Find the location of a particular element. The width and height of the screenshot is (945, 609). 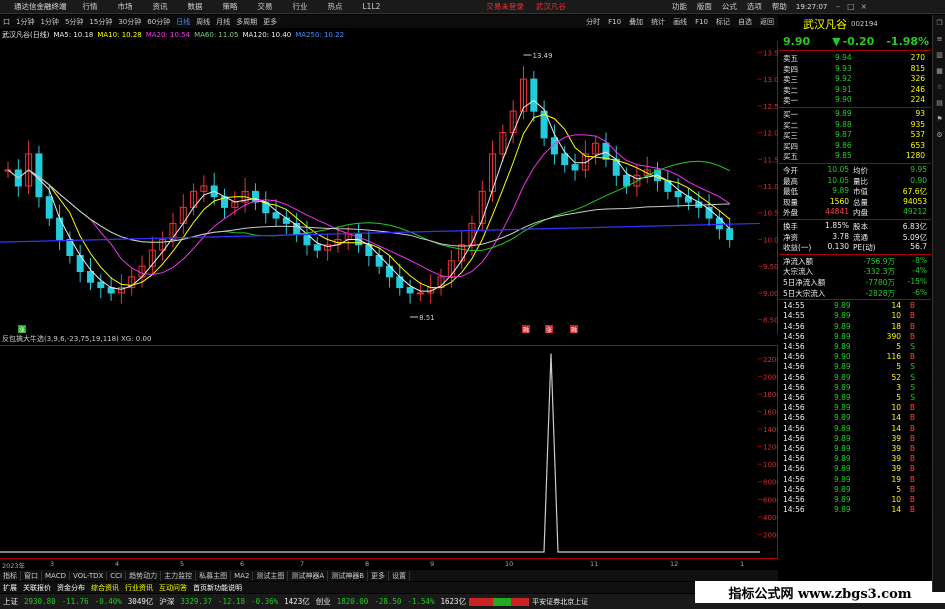

extension-tab: 首页新功能说明 is located at coordinates (217, 588).